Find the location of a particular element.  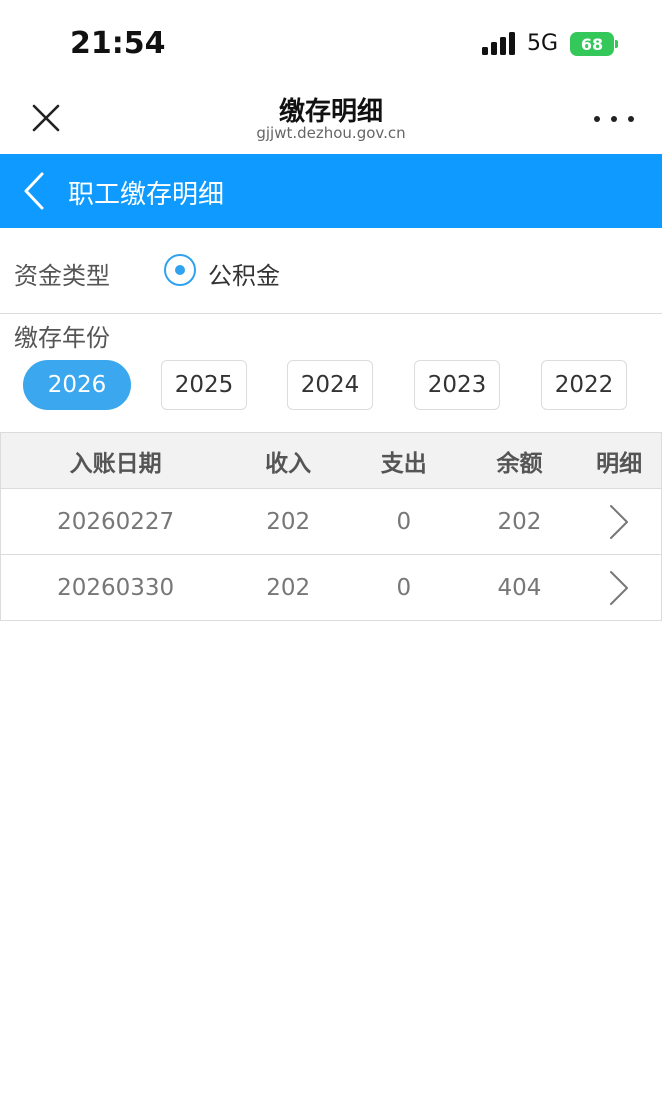

fund-type-label: 资金类型 is located at coordinates (62, 276).